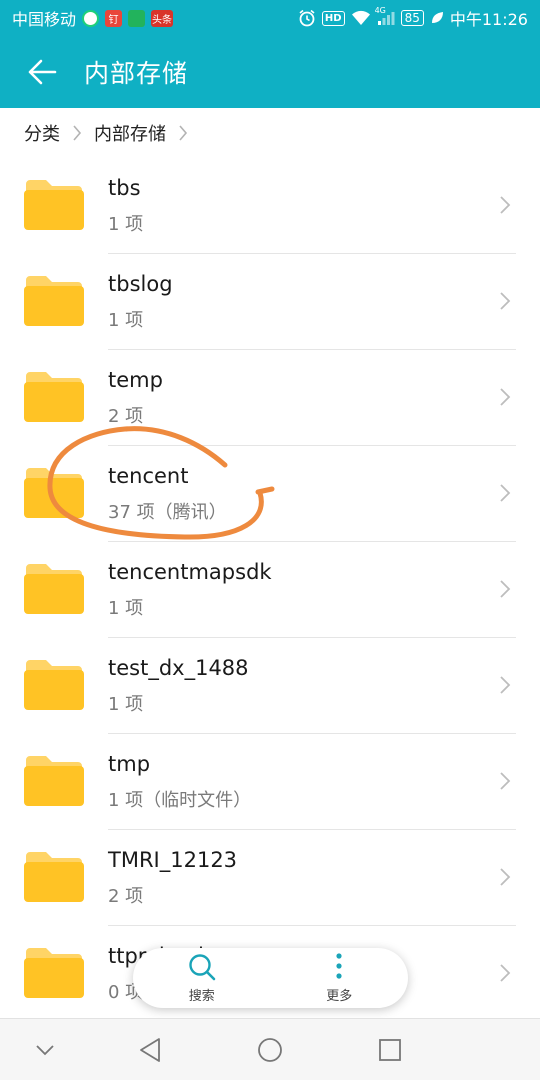 This screenshot has height=1081, width=540. Describe the element at coordinates (135, 380) in the screenshot. I see `folder-name: temp` at that location.